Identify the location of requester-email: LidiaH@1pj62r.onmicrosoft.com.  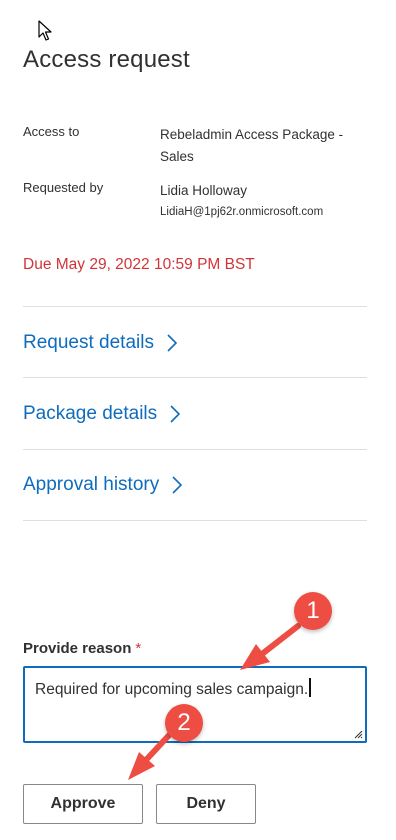
(242, 212).